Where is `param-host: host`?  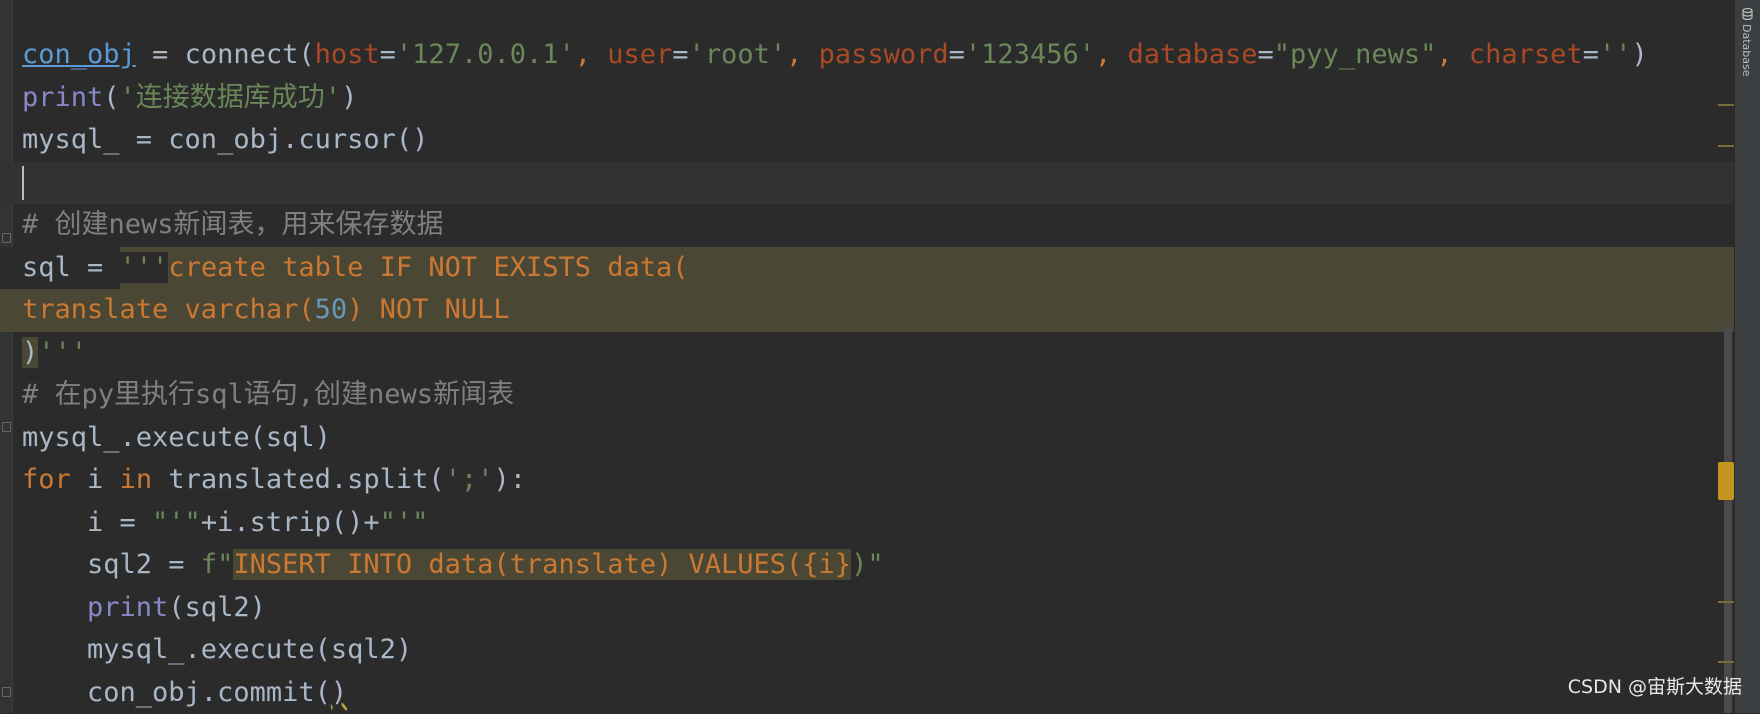
param-host: host is located at coordinates (347, 54).